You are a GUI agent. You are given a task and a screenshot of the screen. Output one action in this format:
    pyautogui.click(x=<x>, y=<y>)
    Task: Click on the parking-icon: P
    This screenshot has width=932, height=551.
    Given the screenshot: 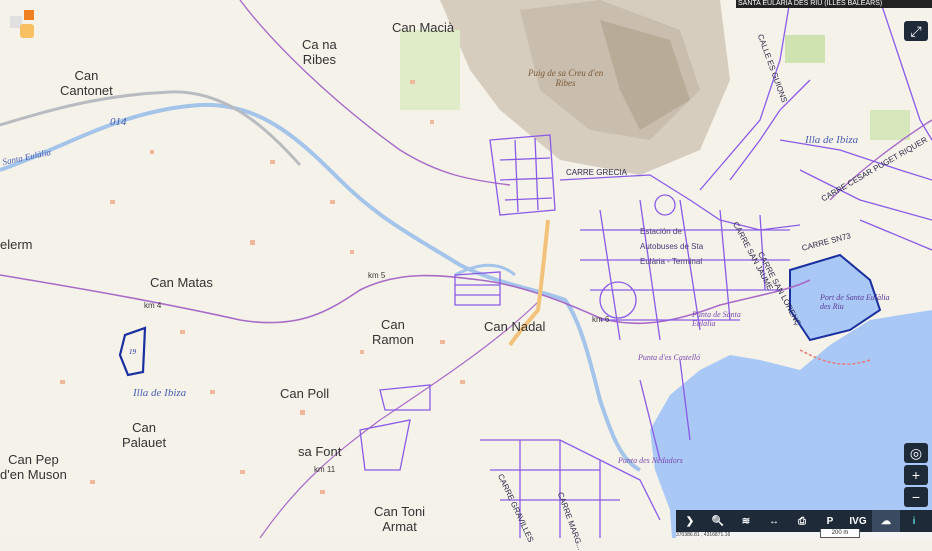 What is the action you would take?
    pyautogui.click(x=830, y=521)
    